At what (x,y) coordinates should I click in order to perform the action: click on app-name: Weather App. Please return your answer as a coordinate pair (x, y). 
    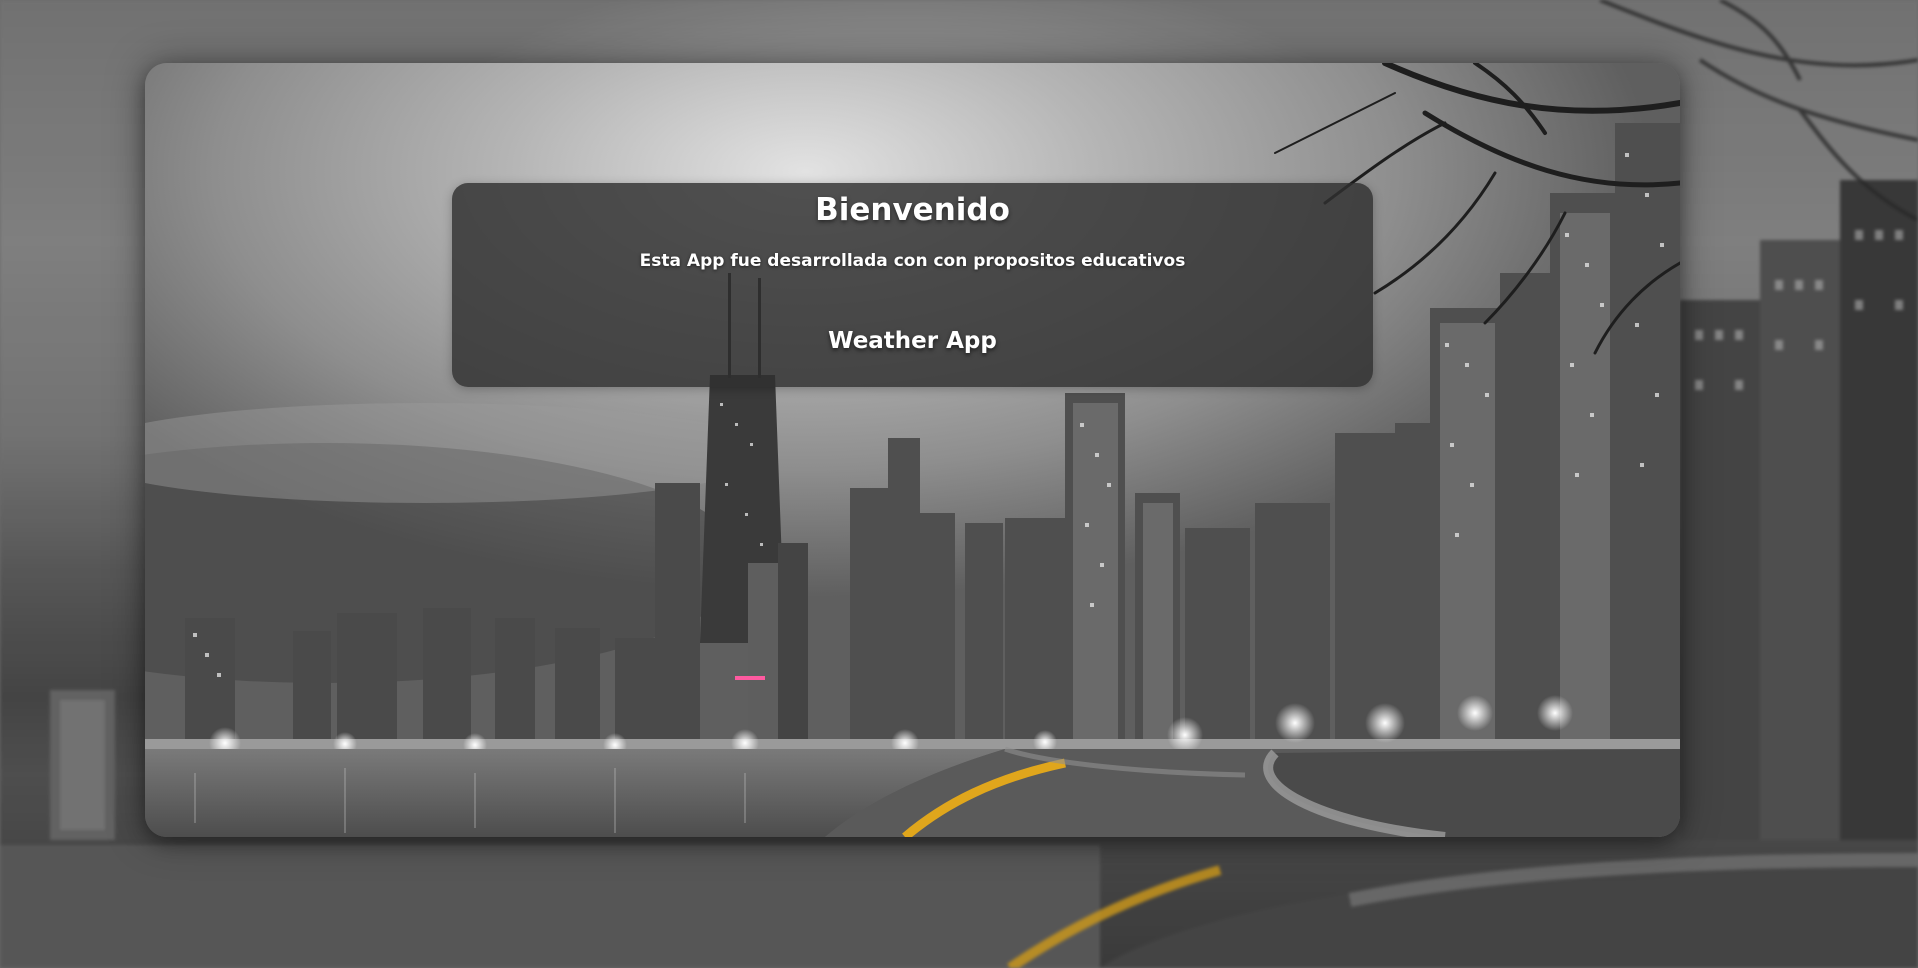
    Looking at the image, I should click on (912, 341).